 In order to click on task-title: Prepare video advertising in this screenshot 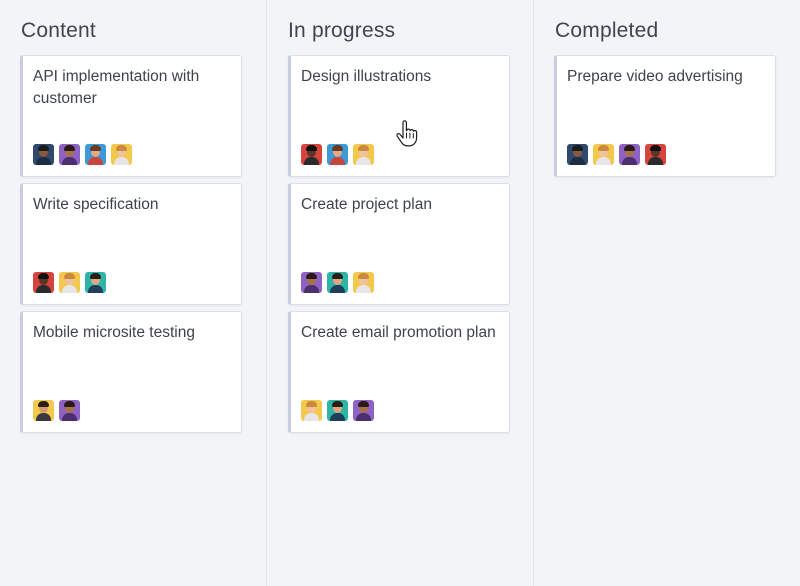, I will do `click(655, 76)`.